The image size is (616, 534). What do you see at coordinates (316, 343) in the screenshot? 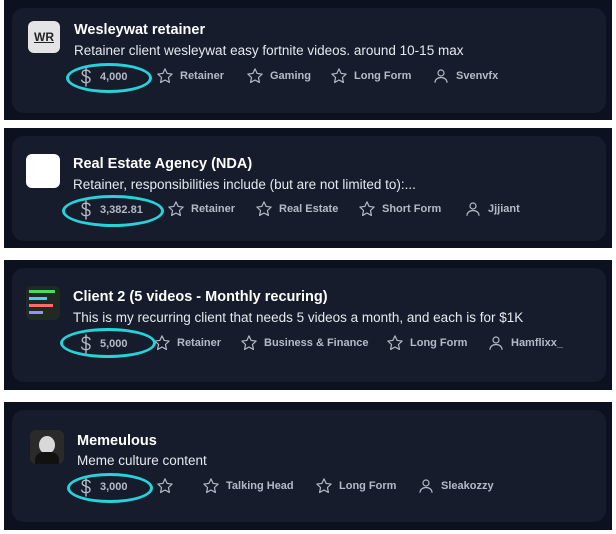
I see `tag-label: Business & Finance` at bounding box center [316, 343].